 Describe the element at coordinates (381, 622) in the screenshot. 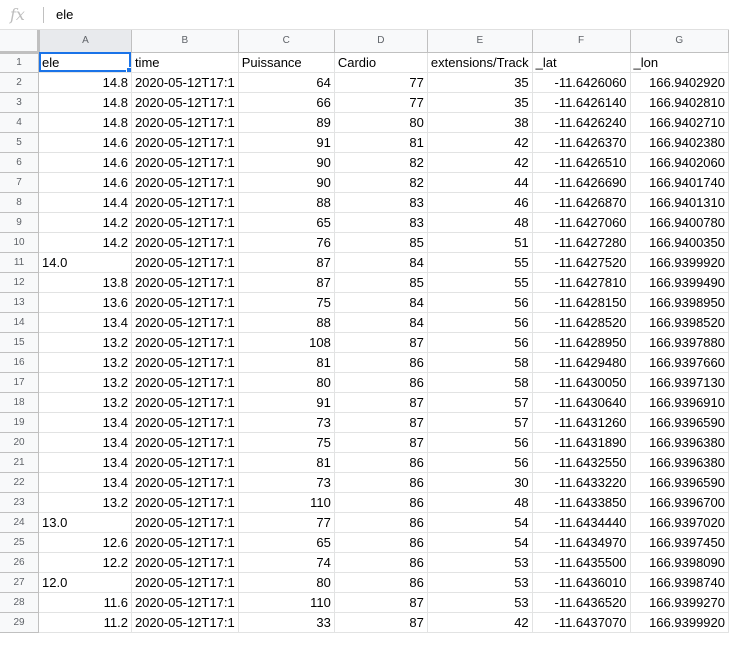

I see `cell-d29: 87` at that location.